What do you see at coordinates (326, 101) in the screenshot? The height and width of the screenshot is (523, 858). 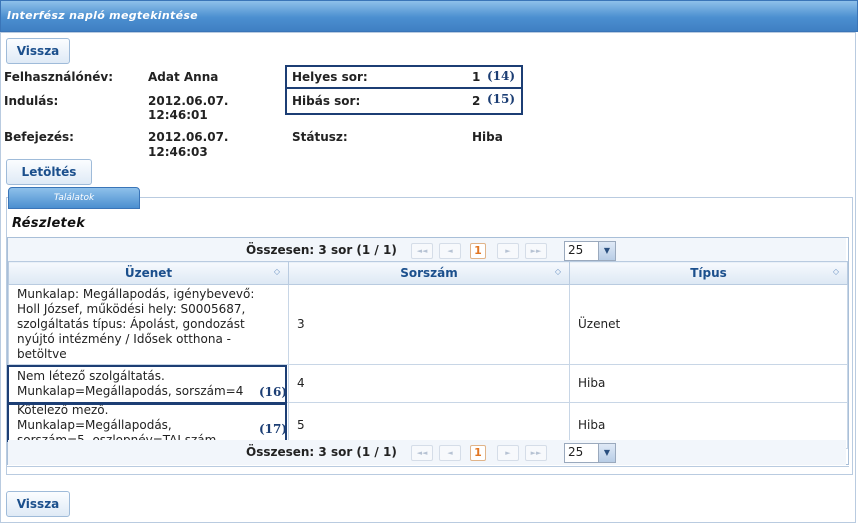 I see `error-label: Hibás sor:` at bounding box center [326, 101].